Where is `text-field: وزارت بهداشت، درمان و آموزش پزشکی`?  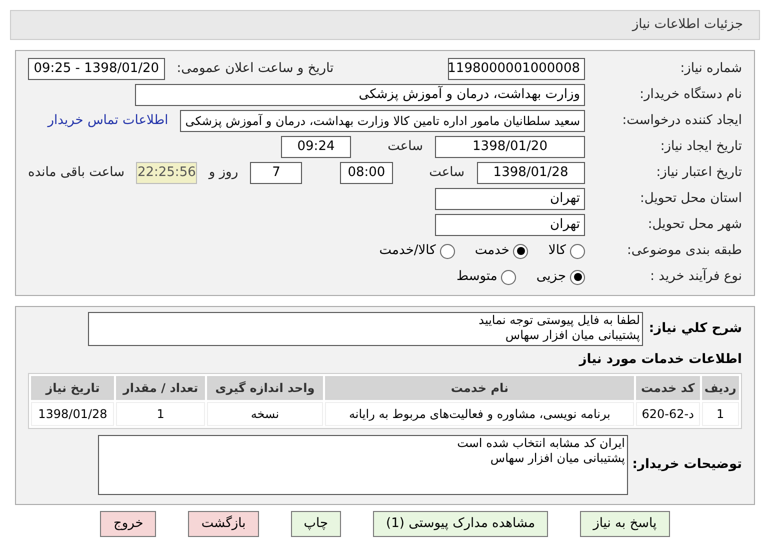 text-field: وزارت بهداشت، درمان و آموزش پزشکی is located at coordinates (360, 95).